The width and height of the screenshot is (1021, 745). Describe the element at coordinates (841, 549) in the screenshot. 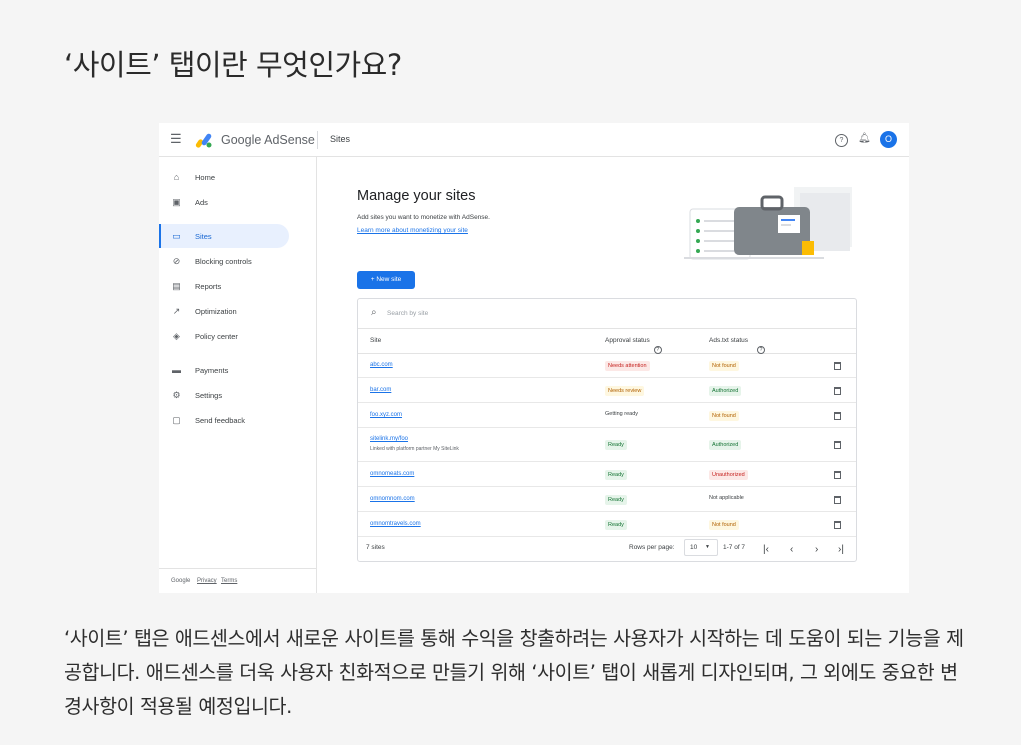

I see `last-page-icon: ›|` at that location.